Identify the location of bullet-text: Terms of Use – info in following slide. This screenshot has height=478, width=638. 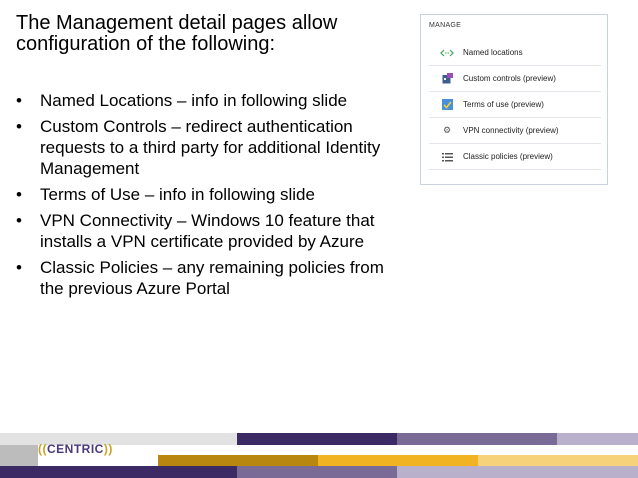
(177, 194).